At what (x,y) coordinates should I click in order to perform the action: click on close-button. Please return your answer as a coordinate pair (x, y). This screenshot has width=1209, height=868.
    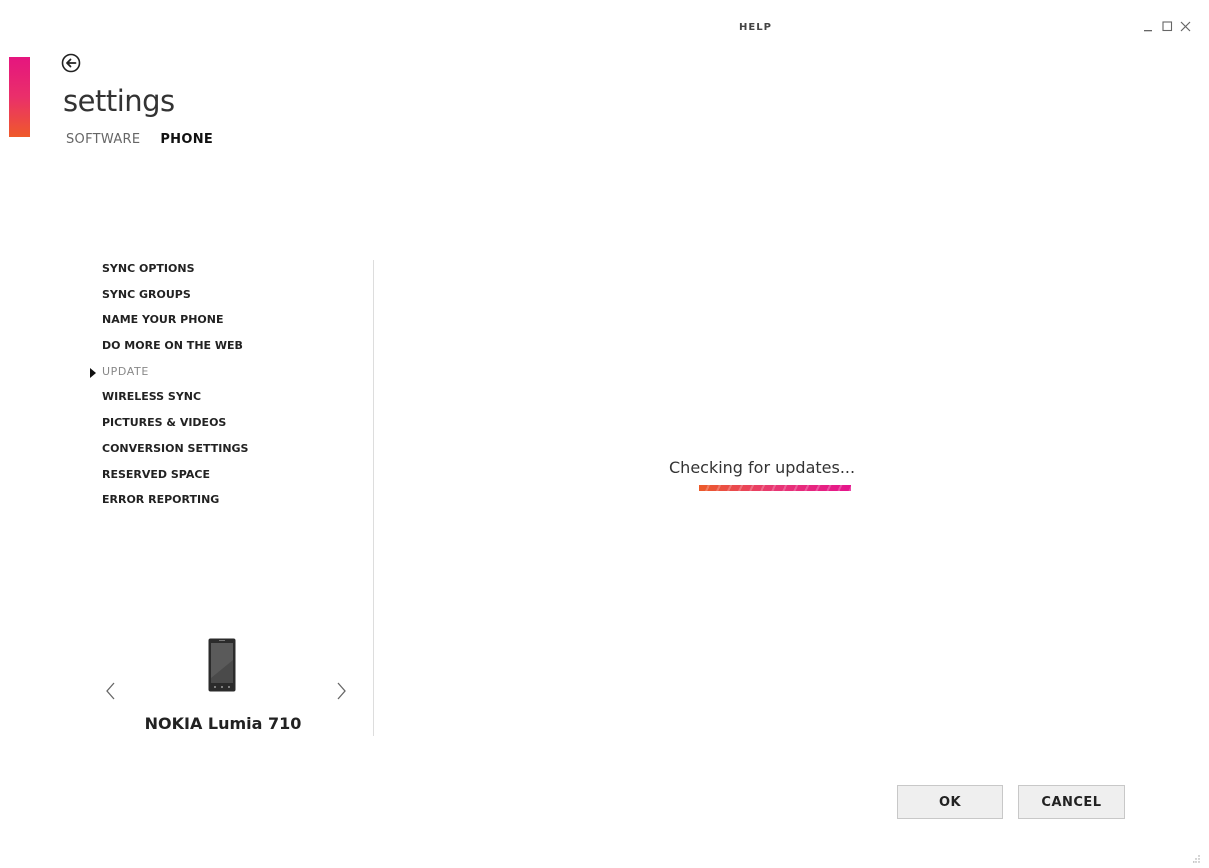
    Looking at the image, I should click on (1185, 26).